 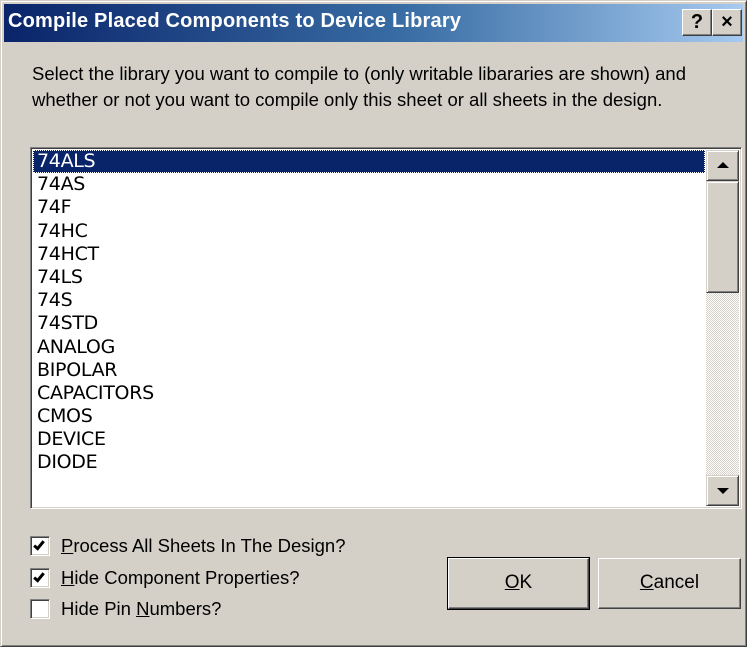 I want to click on scroll-up-button, so click(x=722, y=165).